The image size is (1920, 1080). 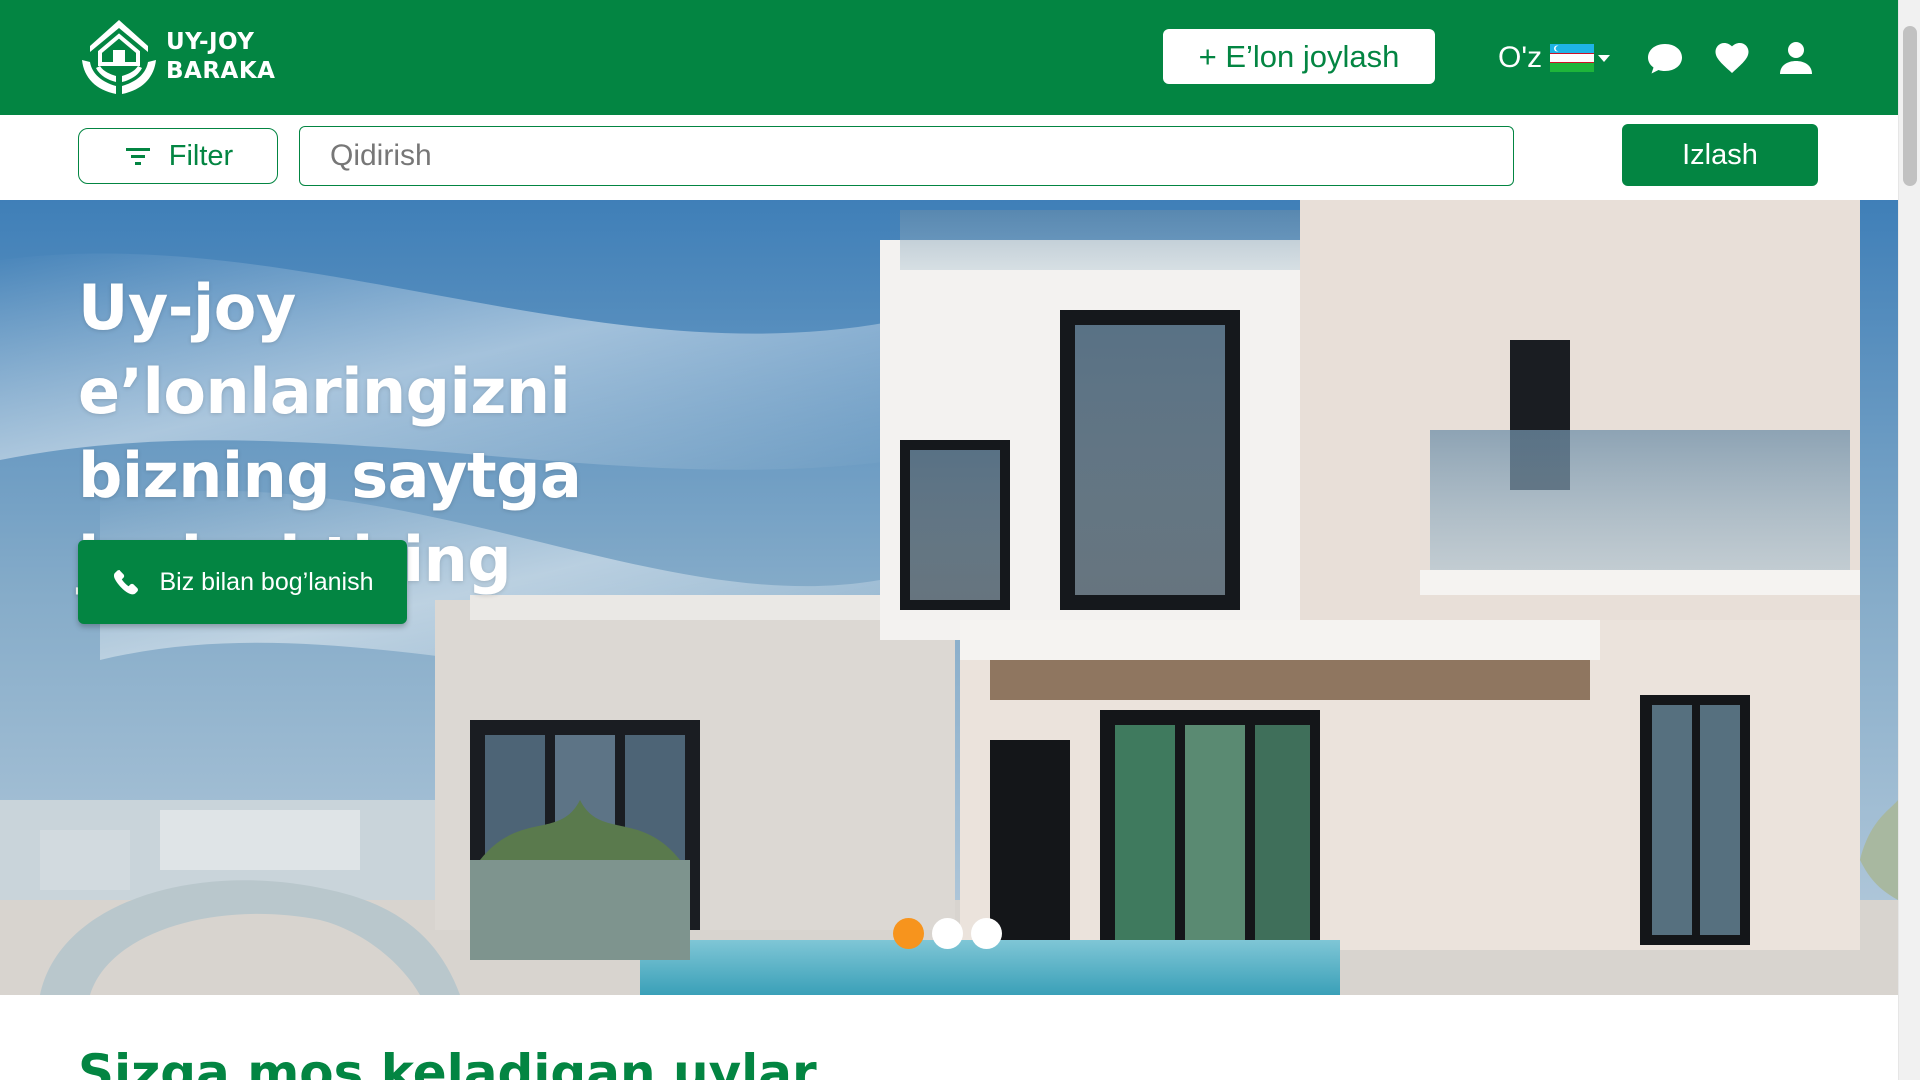 I want to click on search-bar: Filter Izlash, so click(x=949, y=157).